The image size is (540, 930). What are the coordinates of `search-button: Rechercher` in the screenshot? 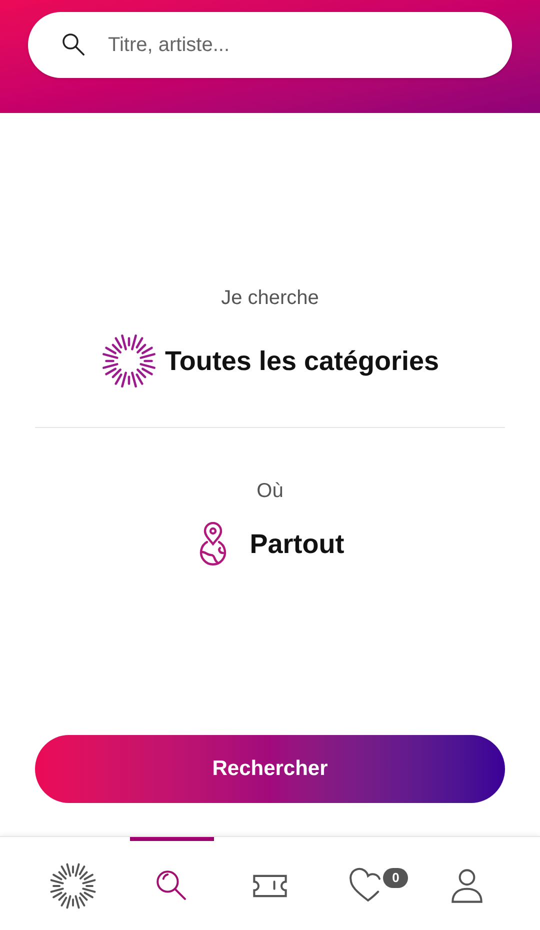 It's located at (270, 769).